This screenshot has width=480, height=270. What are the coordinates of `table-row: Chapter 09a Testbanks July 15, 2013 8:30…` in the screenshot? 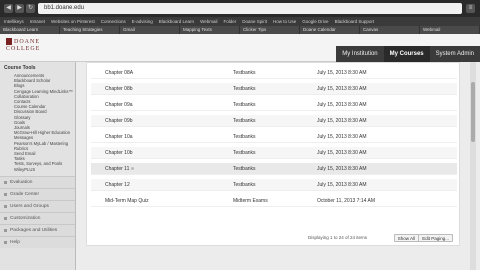 It's located at (274, 105).